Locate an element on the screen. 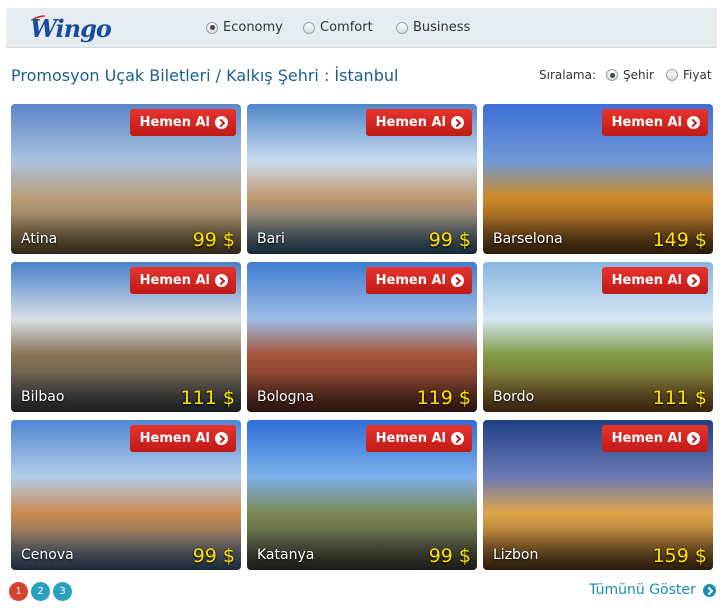  destination-card: Hemen Al Bilbao 111 $ is located at coordinates (126, 337).